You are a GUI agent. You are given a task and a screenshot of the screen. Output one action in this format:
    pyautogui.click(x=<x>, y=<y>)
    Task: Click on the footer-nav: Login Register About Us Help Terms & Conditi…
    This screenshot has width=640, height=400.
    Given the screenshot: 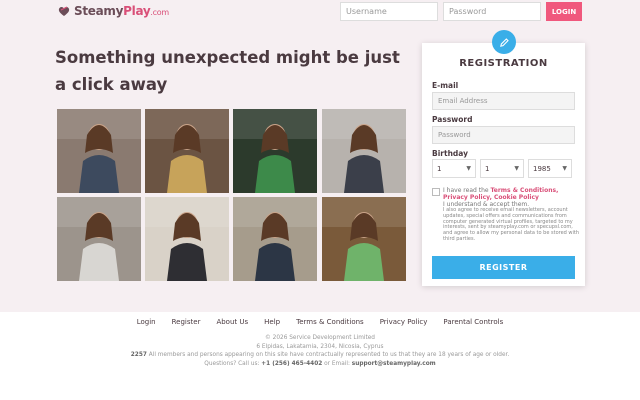 What is the action you would take?
    pyautogui.click(x=320, y=322)
    